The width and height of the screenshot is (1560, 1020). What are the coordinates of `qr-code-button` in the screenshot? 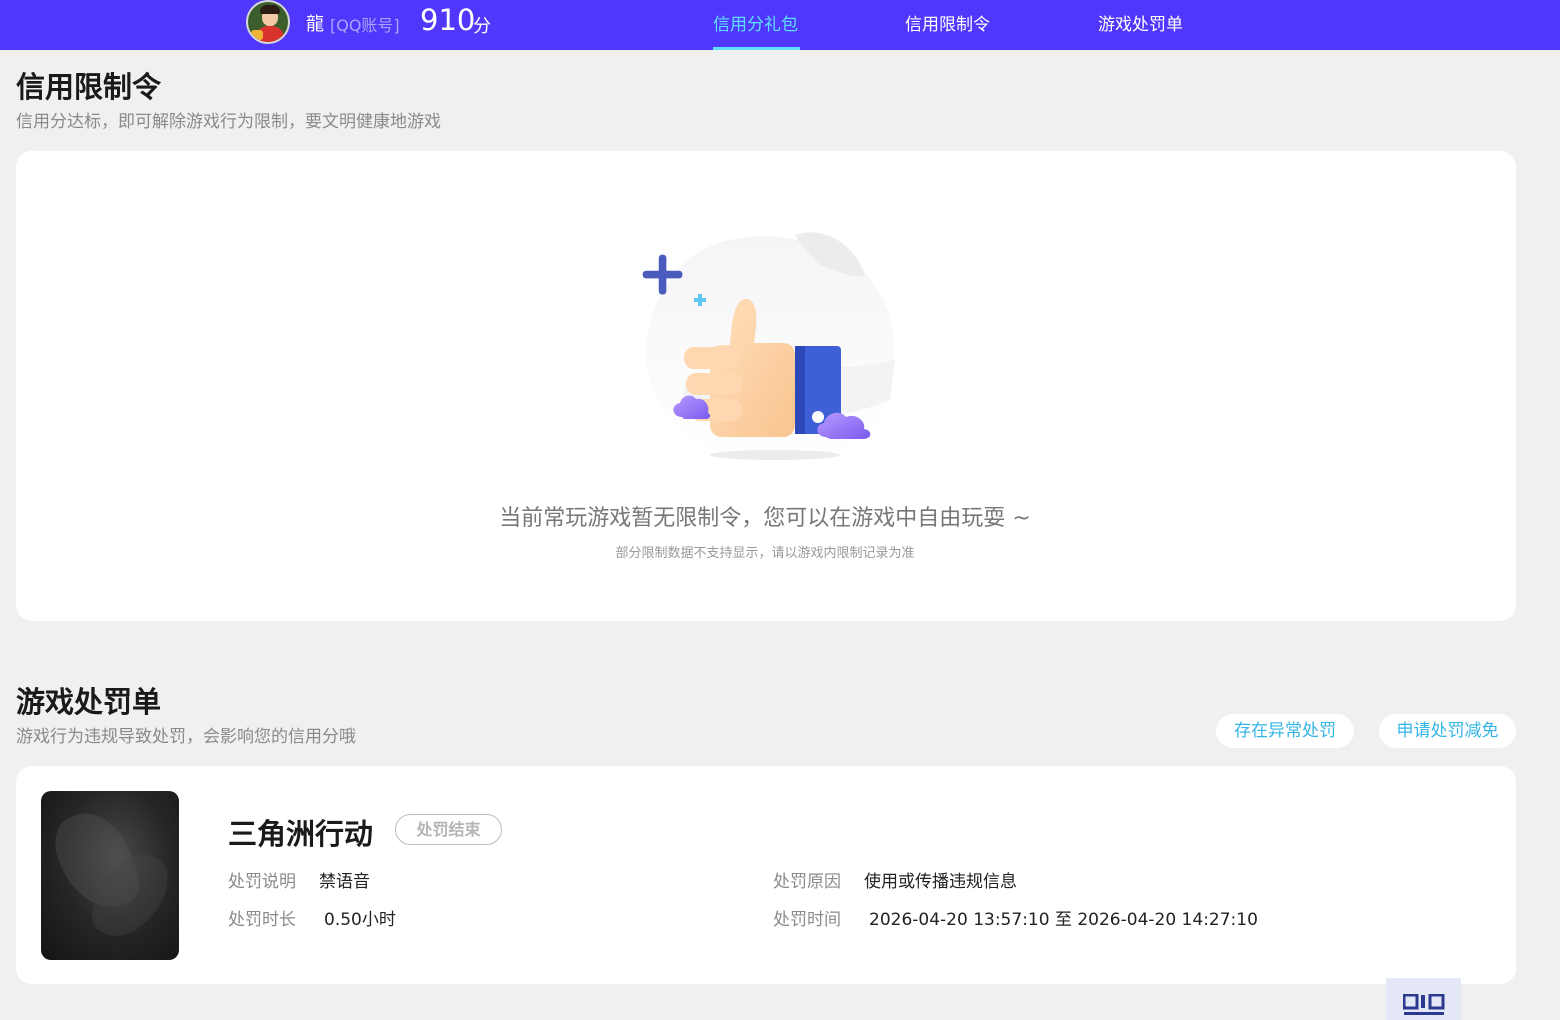 It's located at (1423, 999).